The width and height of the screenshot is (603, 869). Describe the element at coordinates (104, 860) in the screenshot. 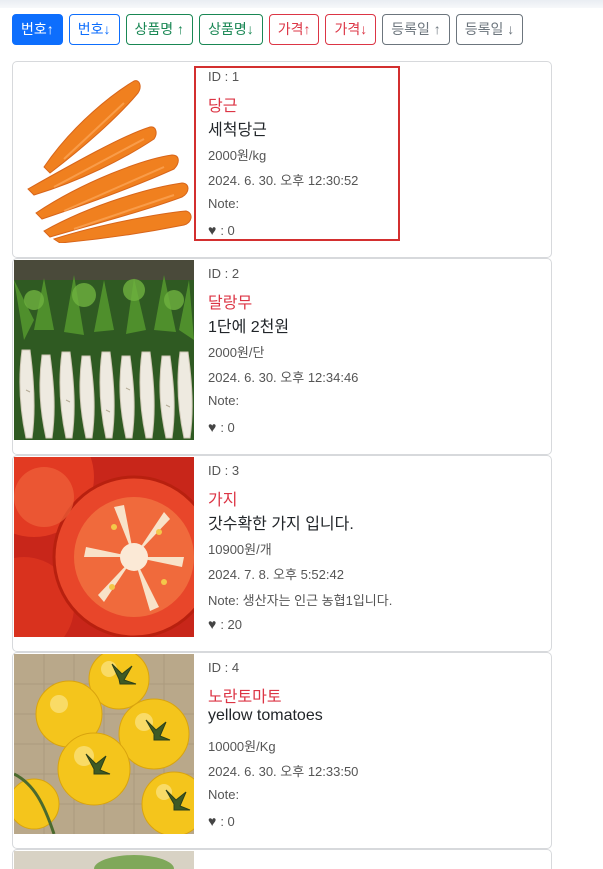

I see `product-image-partial` at that location.